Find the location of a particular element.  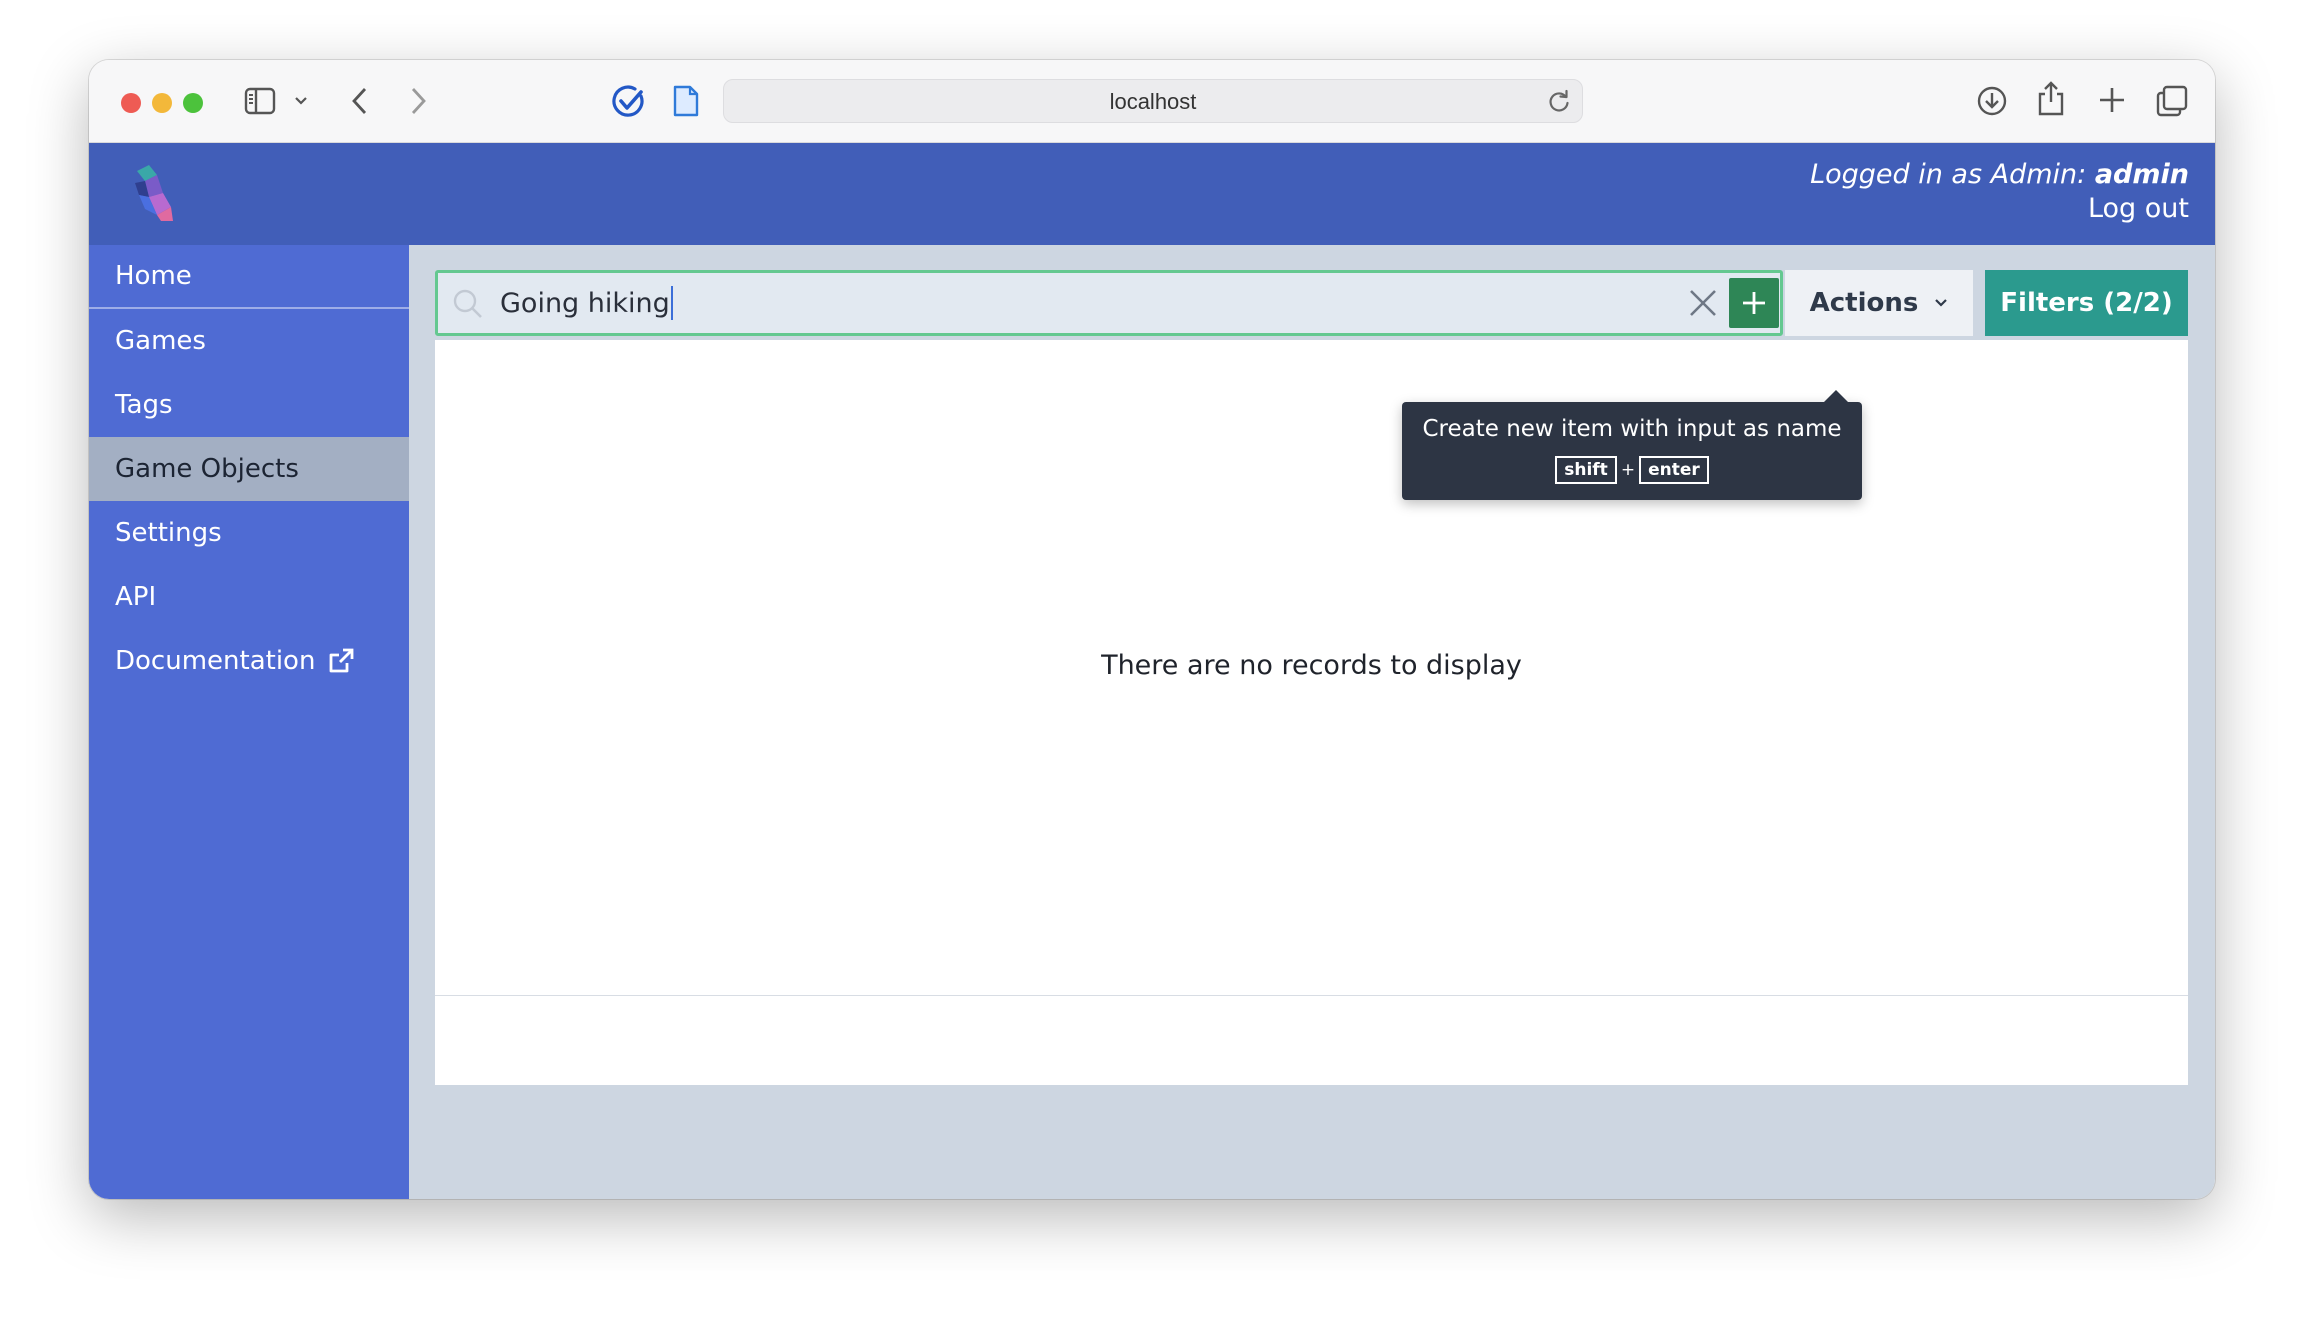

checkmark-circle-icon is located at coordinates (629, 102).